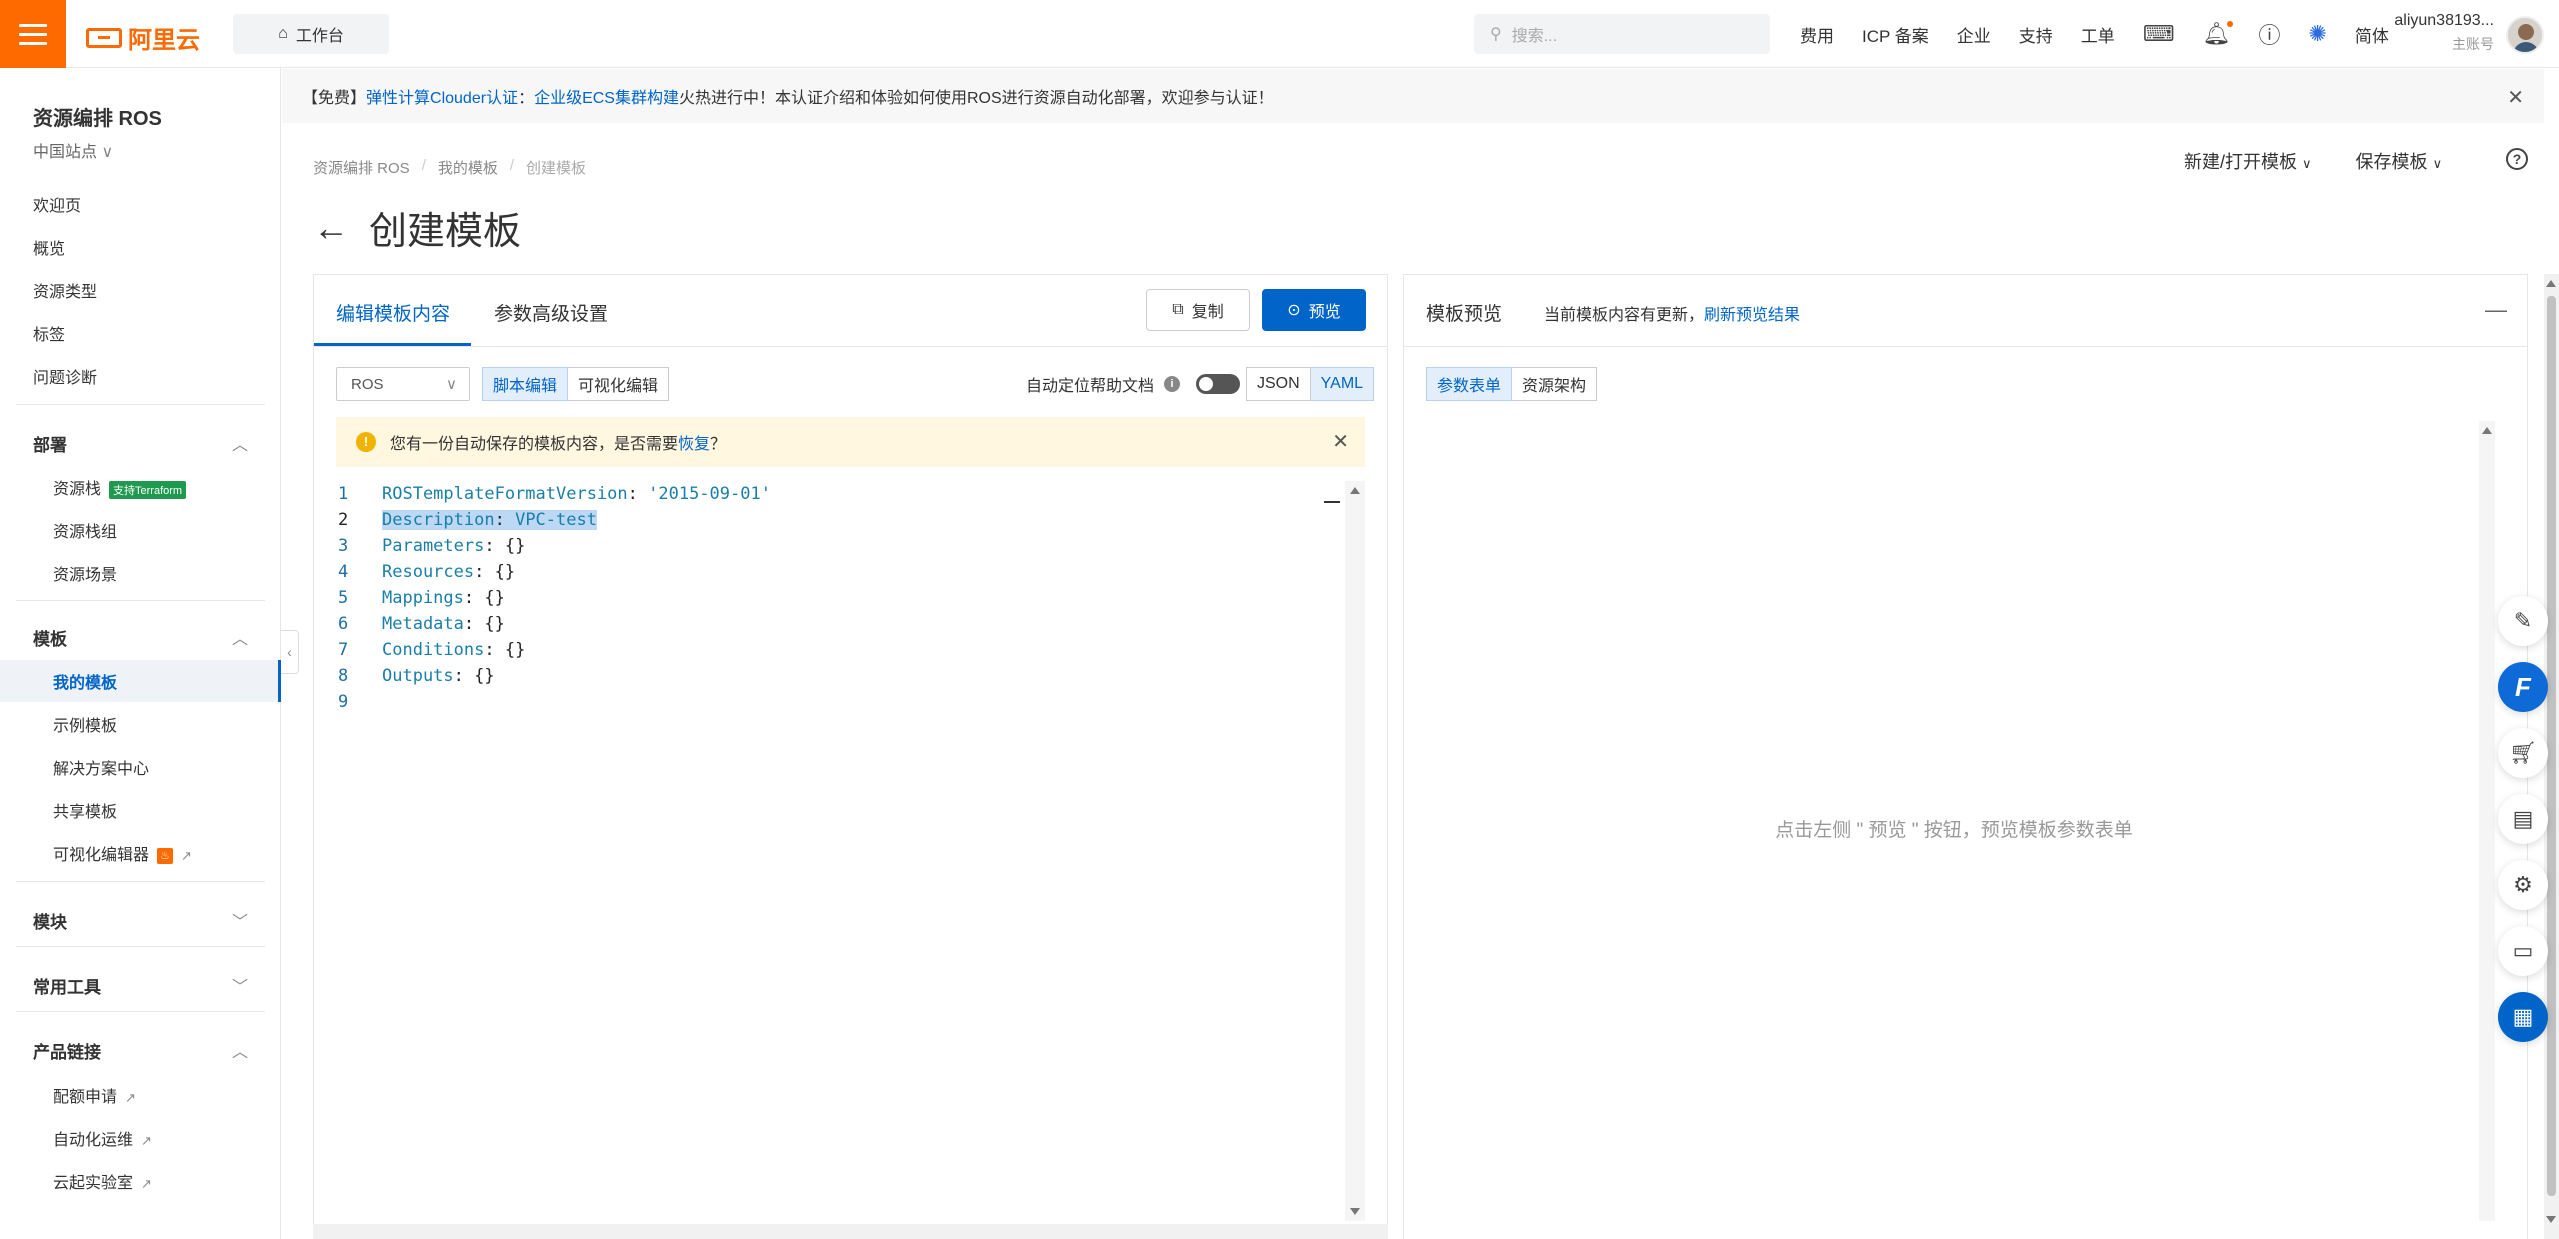  What do you see at coordinates (1198, 310) in the screenshot?
I see `copy-button: ⧉ 复制` at bounding box center [1198, 310].